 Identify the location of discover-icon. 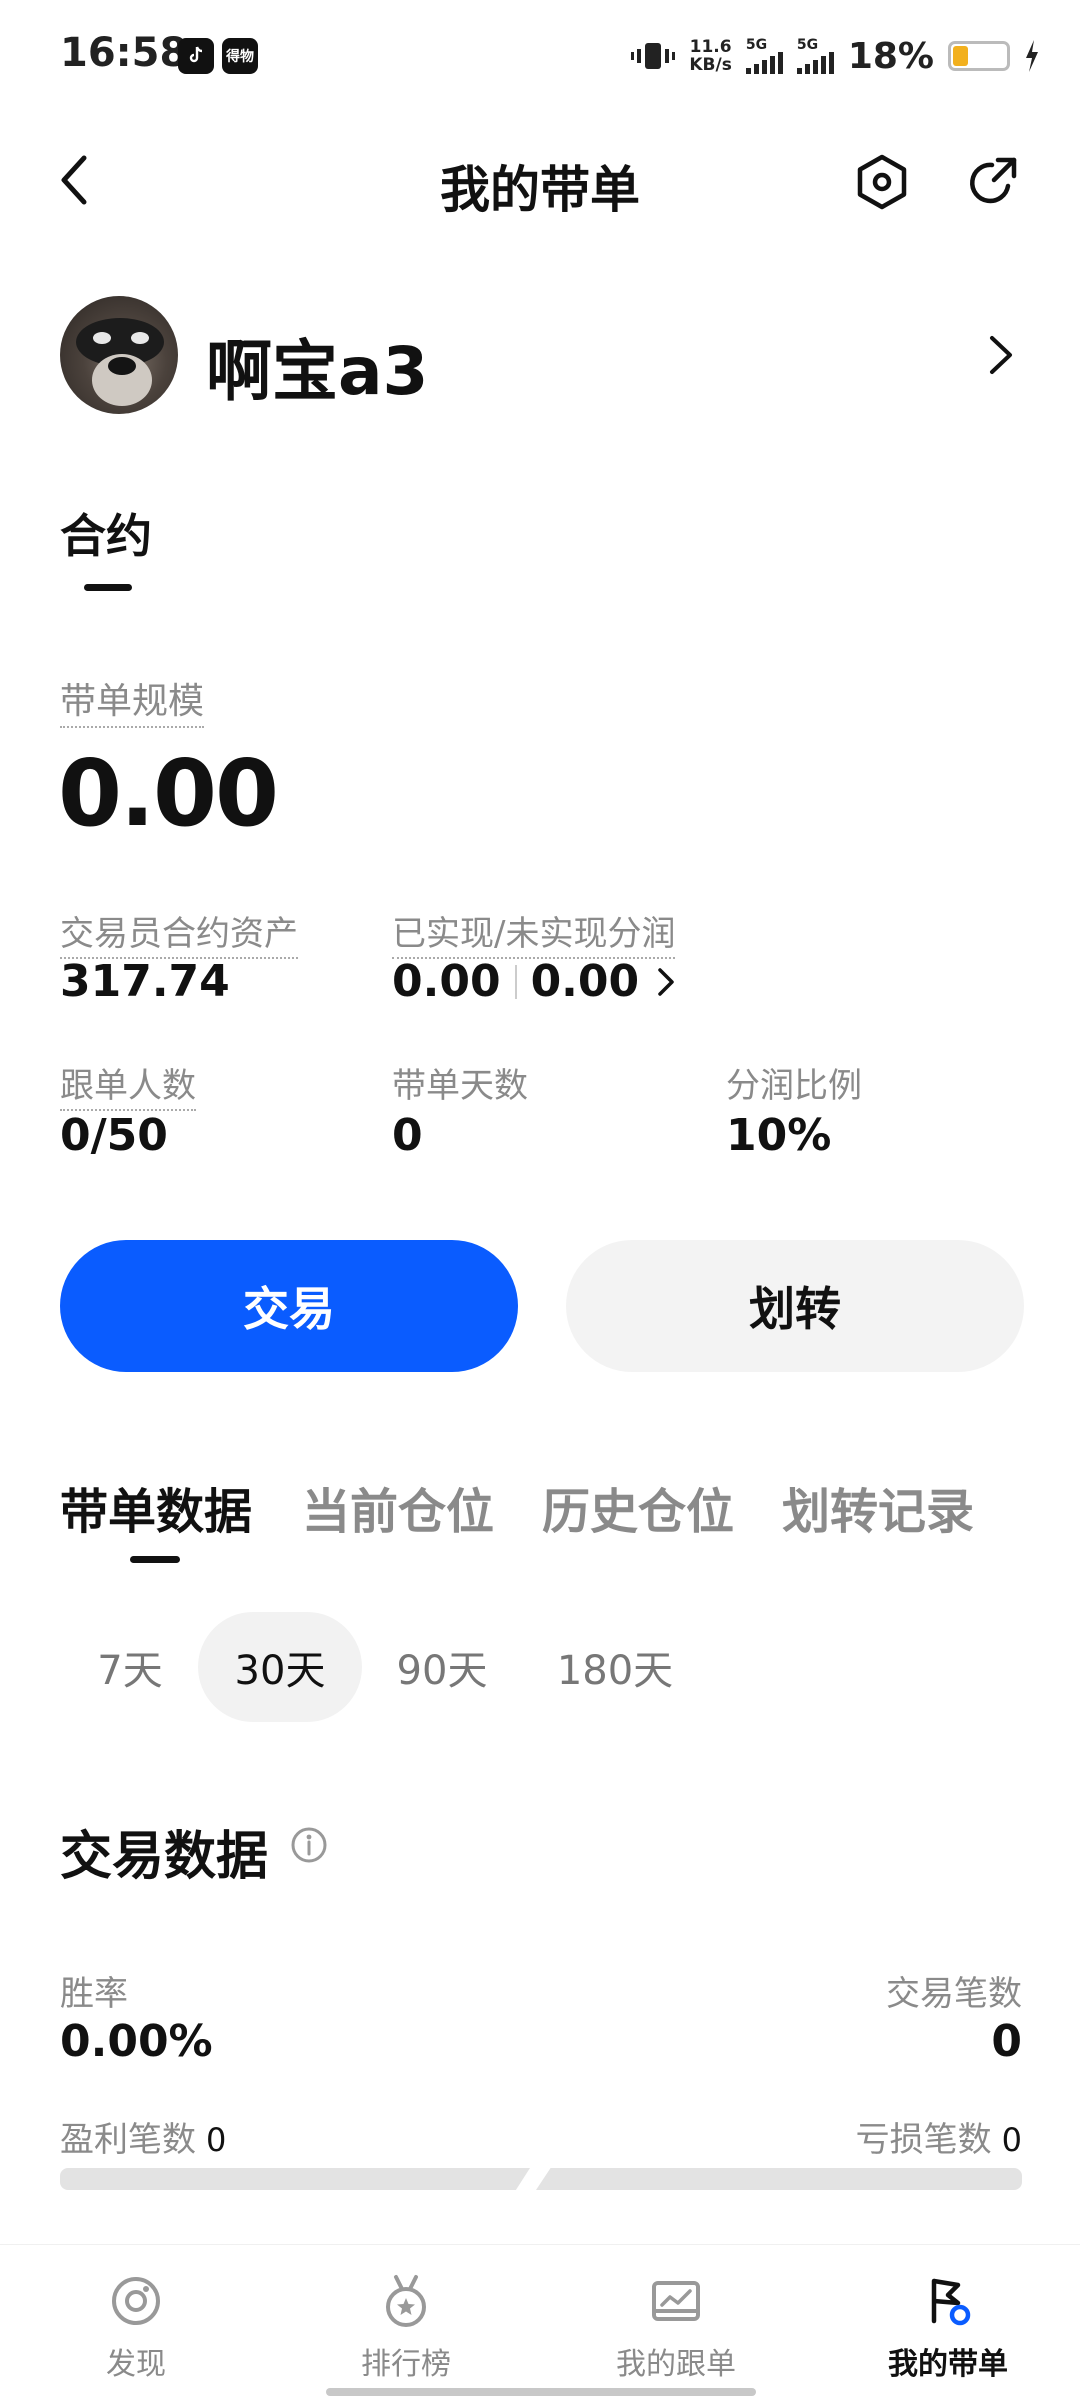
(136, 2301).